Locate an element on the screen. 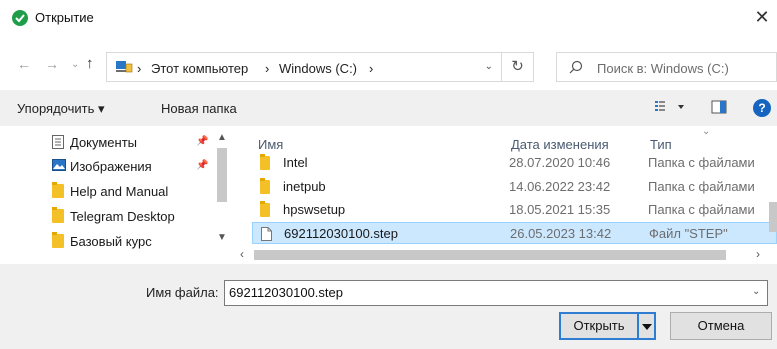  file-row: Intel 28.07.2020 10:46 Папка с файлами is located at coordinates (514, 163).